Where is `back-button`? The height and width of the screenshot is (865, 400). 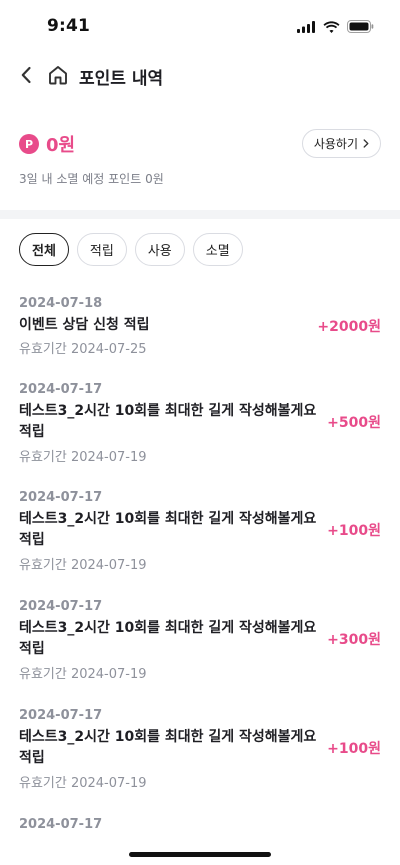
back-button is located at coordinates (26, 75).